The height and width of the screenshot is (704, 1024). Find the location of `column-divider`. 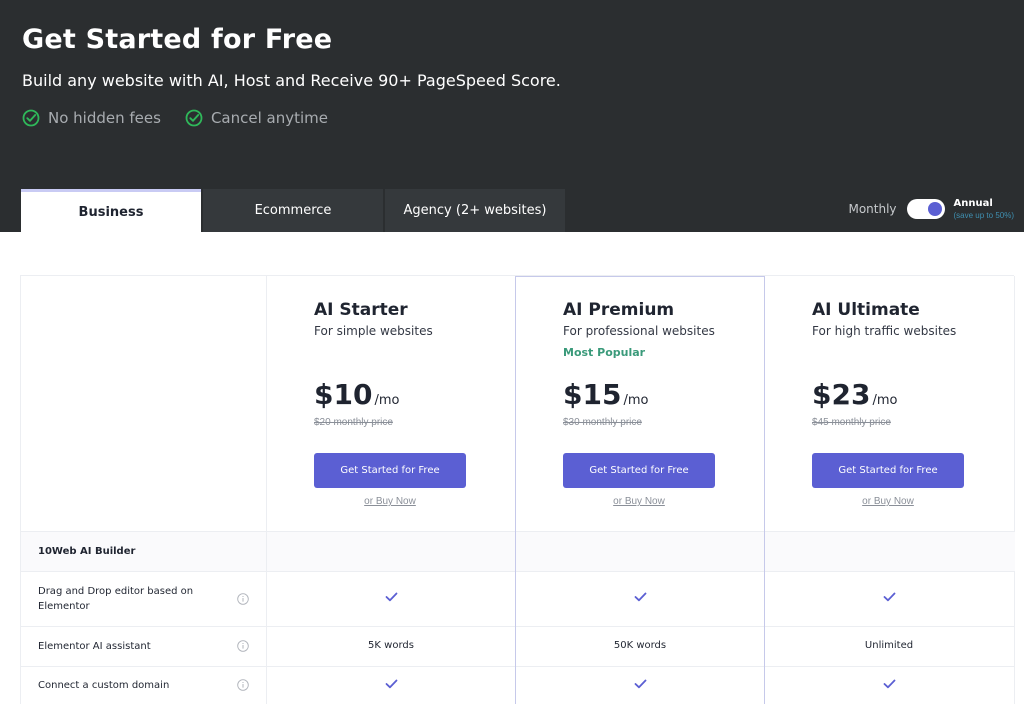

column-divider is located at coordinates (266, 551).